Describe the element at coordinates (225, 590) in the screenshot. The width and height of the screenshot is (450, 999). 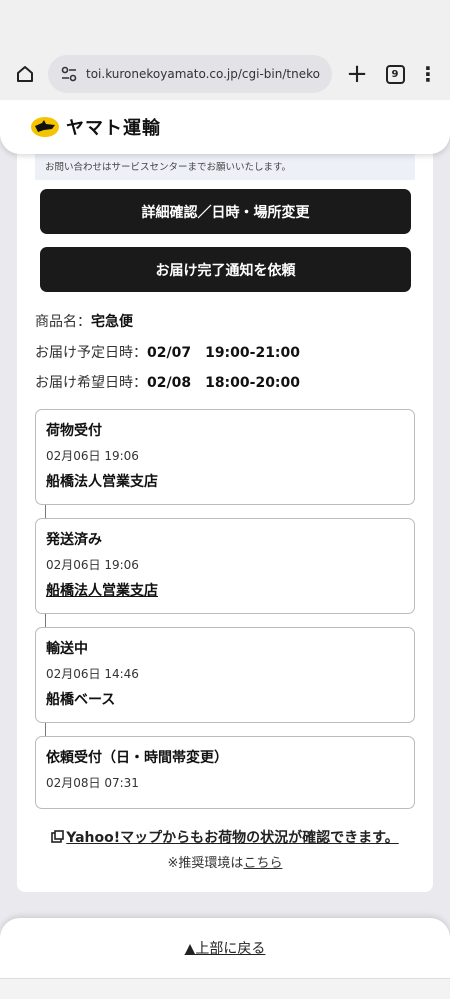
I see `step-location-link: 船橋法人営業支店` at that location.